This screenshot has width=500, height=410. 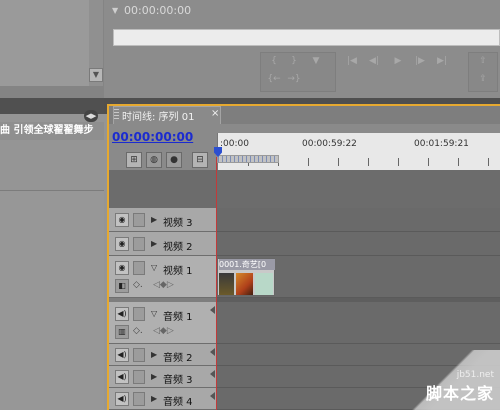 What do you see at coordinates (442, 63) in the screenshot?
I see `goto-next-marker-icon: ▶|` at bounding box center [442, 63].